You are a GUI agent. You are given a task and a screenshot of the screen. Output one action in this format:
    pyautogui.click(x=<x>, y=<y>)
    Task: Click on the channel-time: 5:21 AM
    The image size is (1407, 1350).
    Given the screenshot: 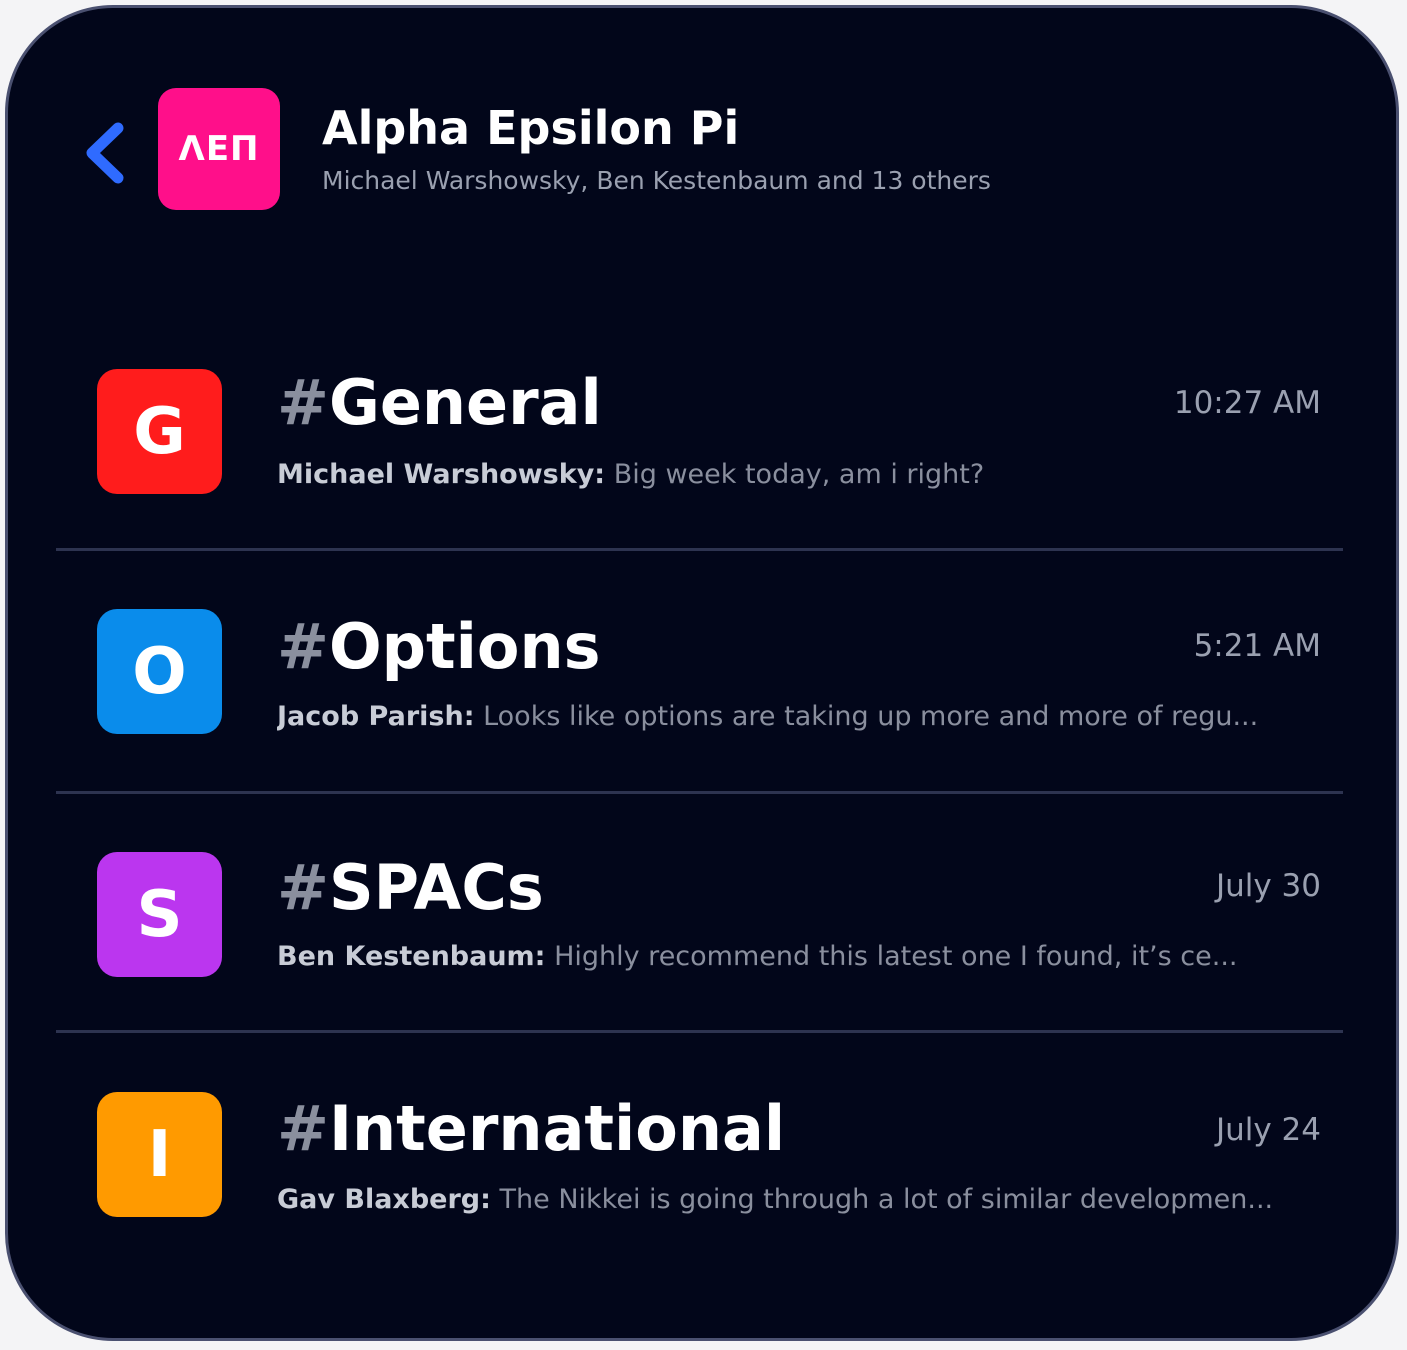 What is the action you would take?
    pyautogui.click(x=1257, y=646)
    